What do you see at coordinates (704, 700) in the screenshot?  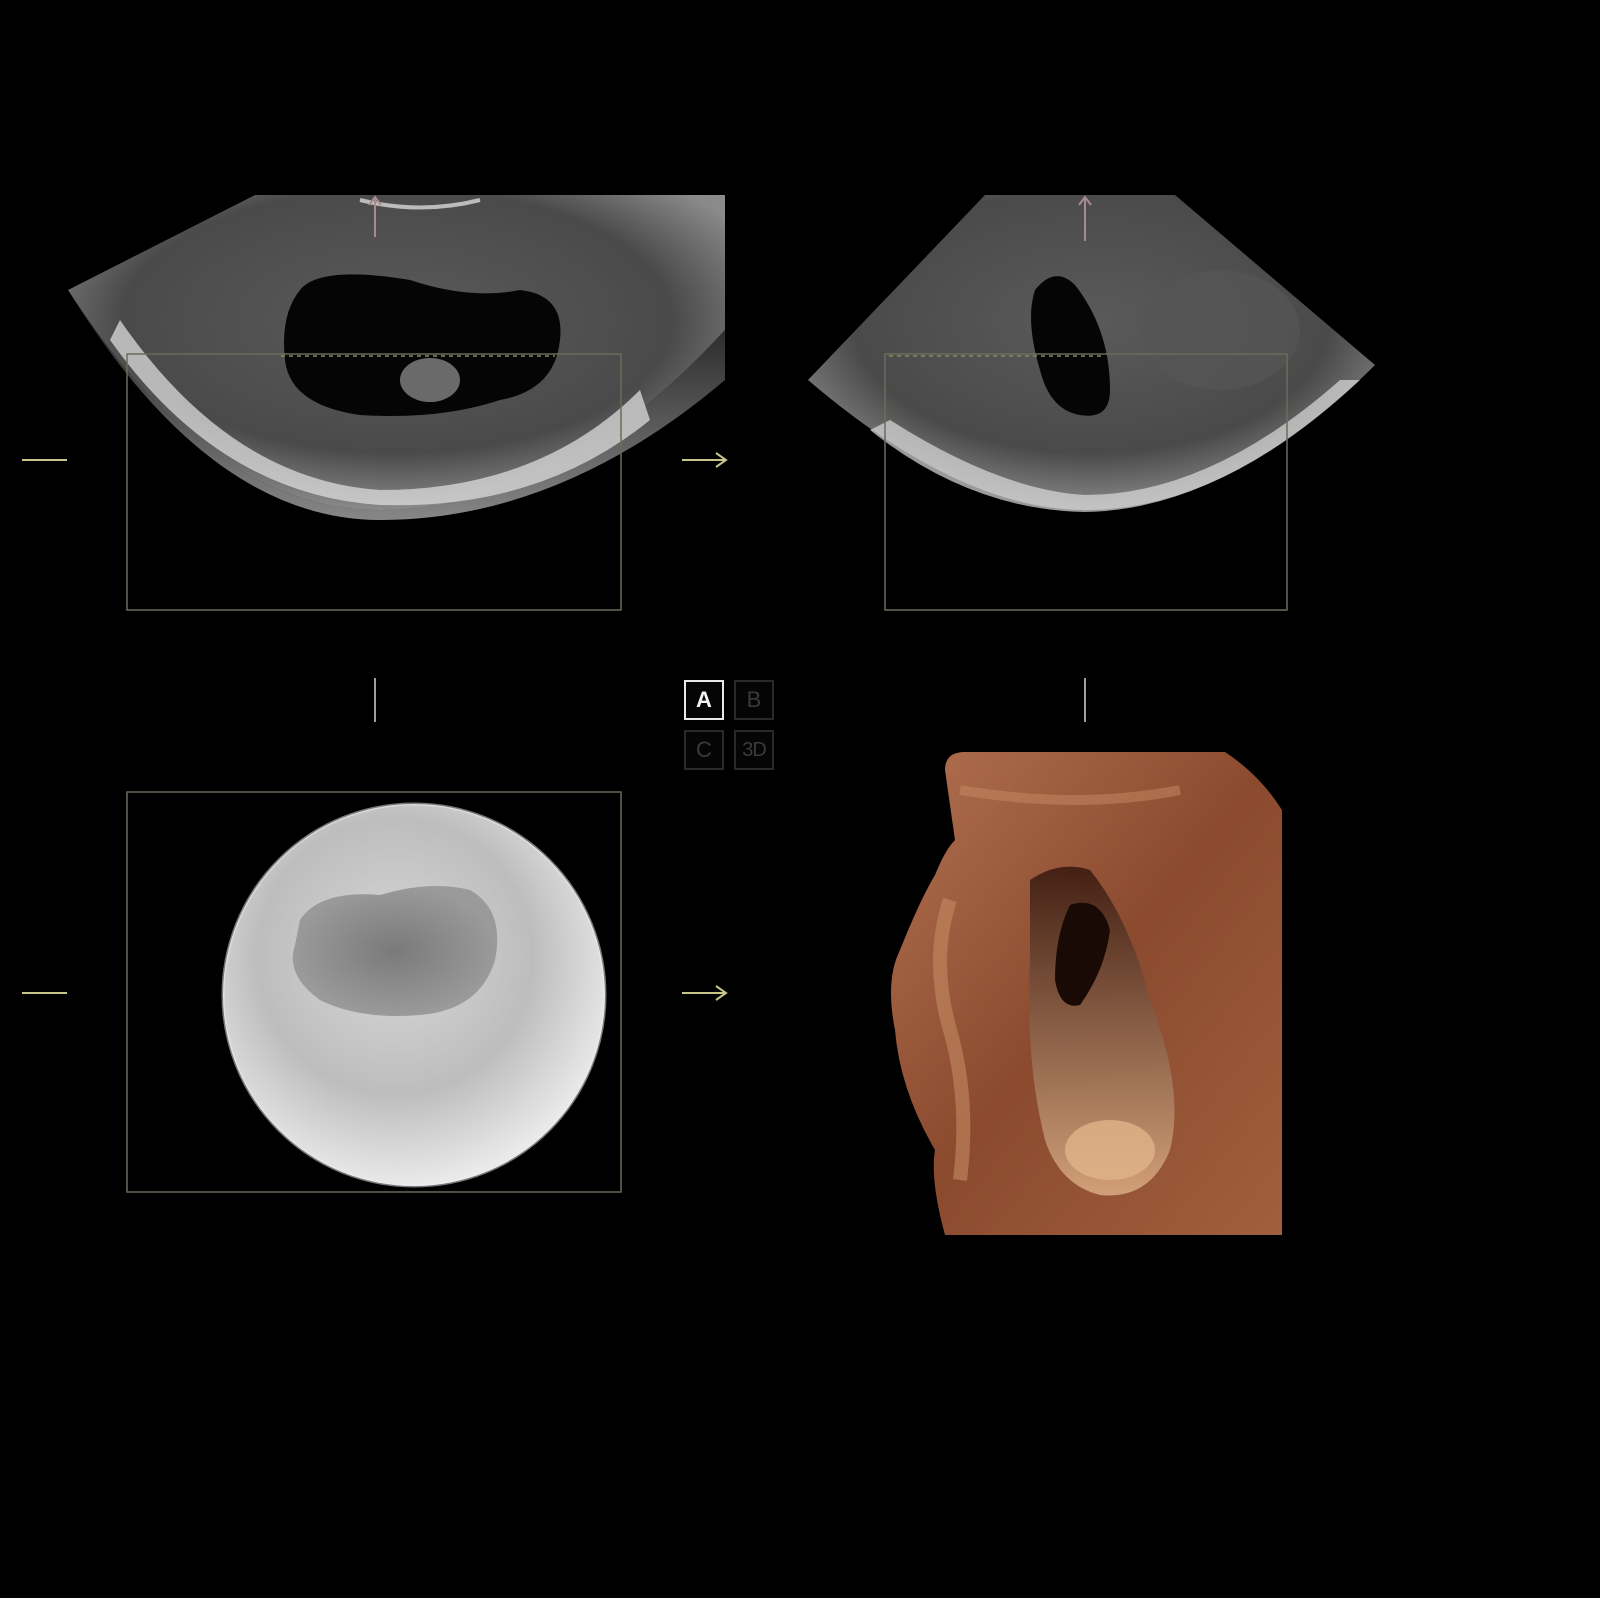 I see `view-button-a: A` at bounding box center [704, 700].